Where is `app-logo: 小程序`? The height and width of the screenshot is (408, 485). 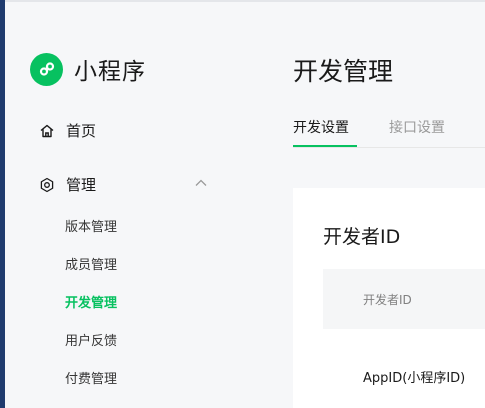
app-logo: 小程序 is located at coordinates (88, 69).